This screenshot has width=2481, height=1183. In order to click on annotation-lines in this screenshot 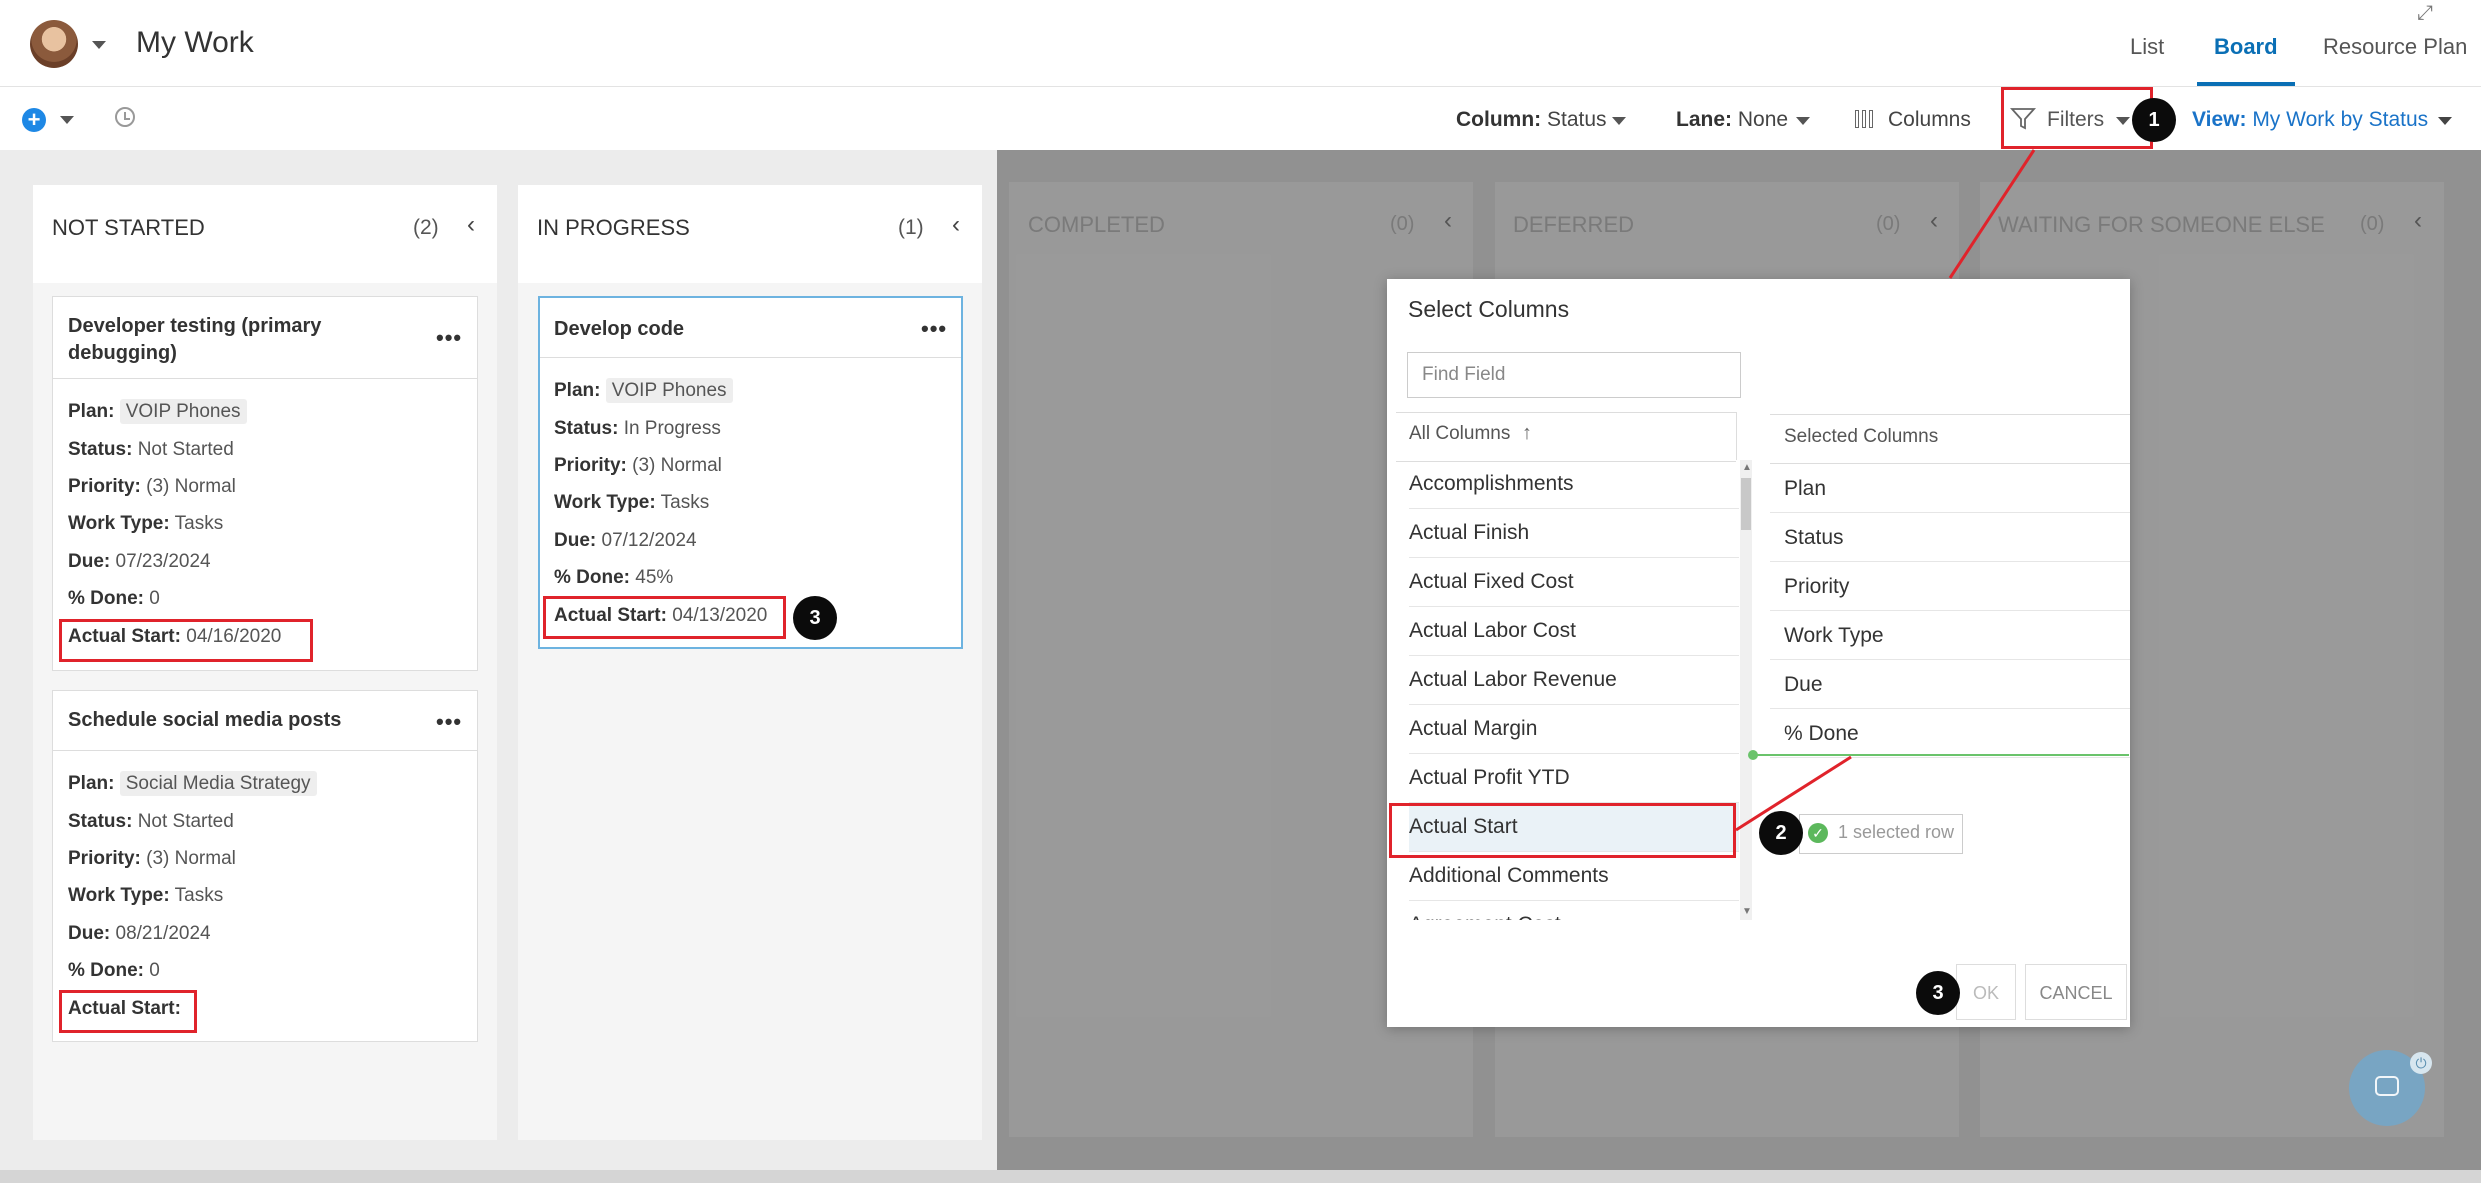, I will do `click(1885, 490)`.